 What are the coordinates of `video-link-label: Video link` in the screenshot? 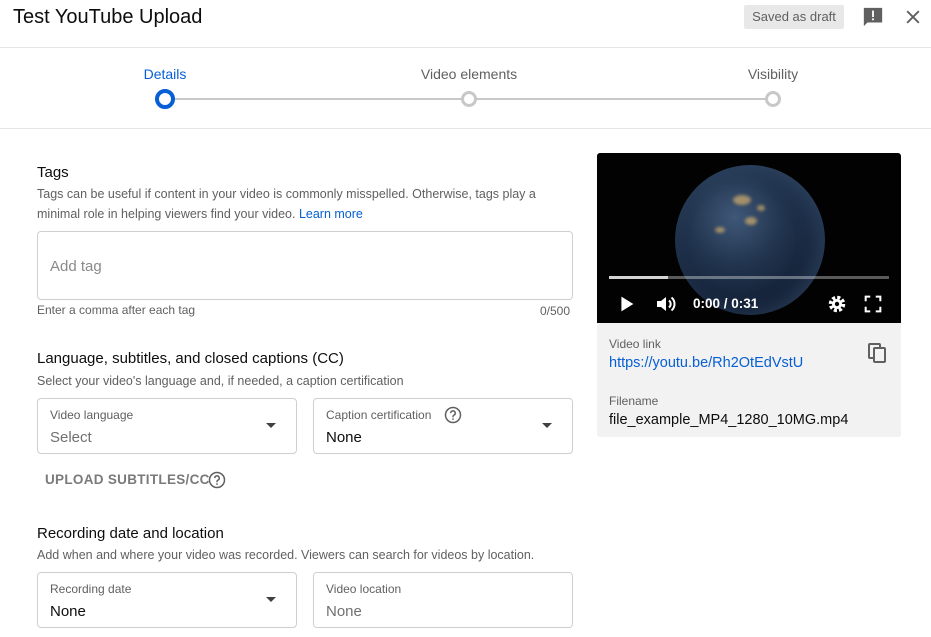 It's located at (635, 344).